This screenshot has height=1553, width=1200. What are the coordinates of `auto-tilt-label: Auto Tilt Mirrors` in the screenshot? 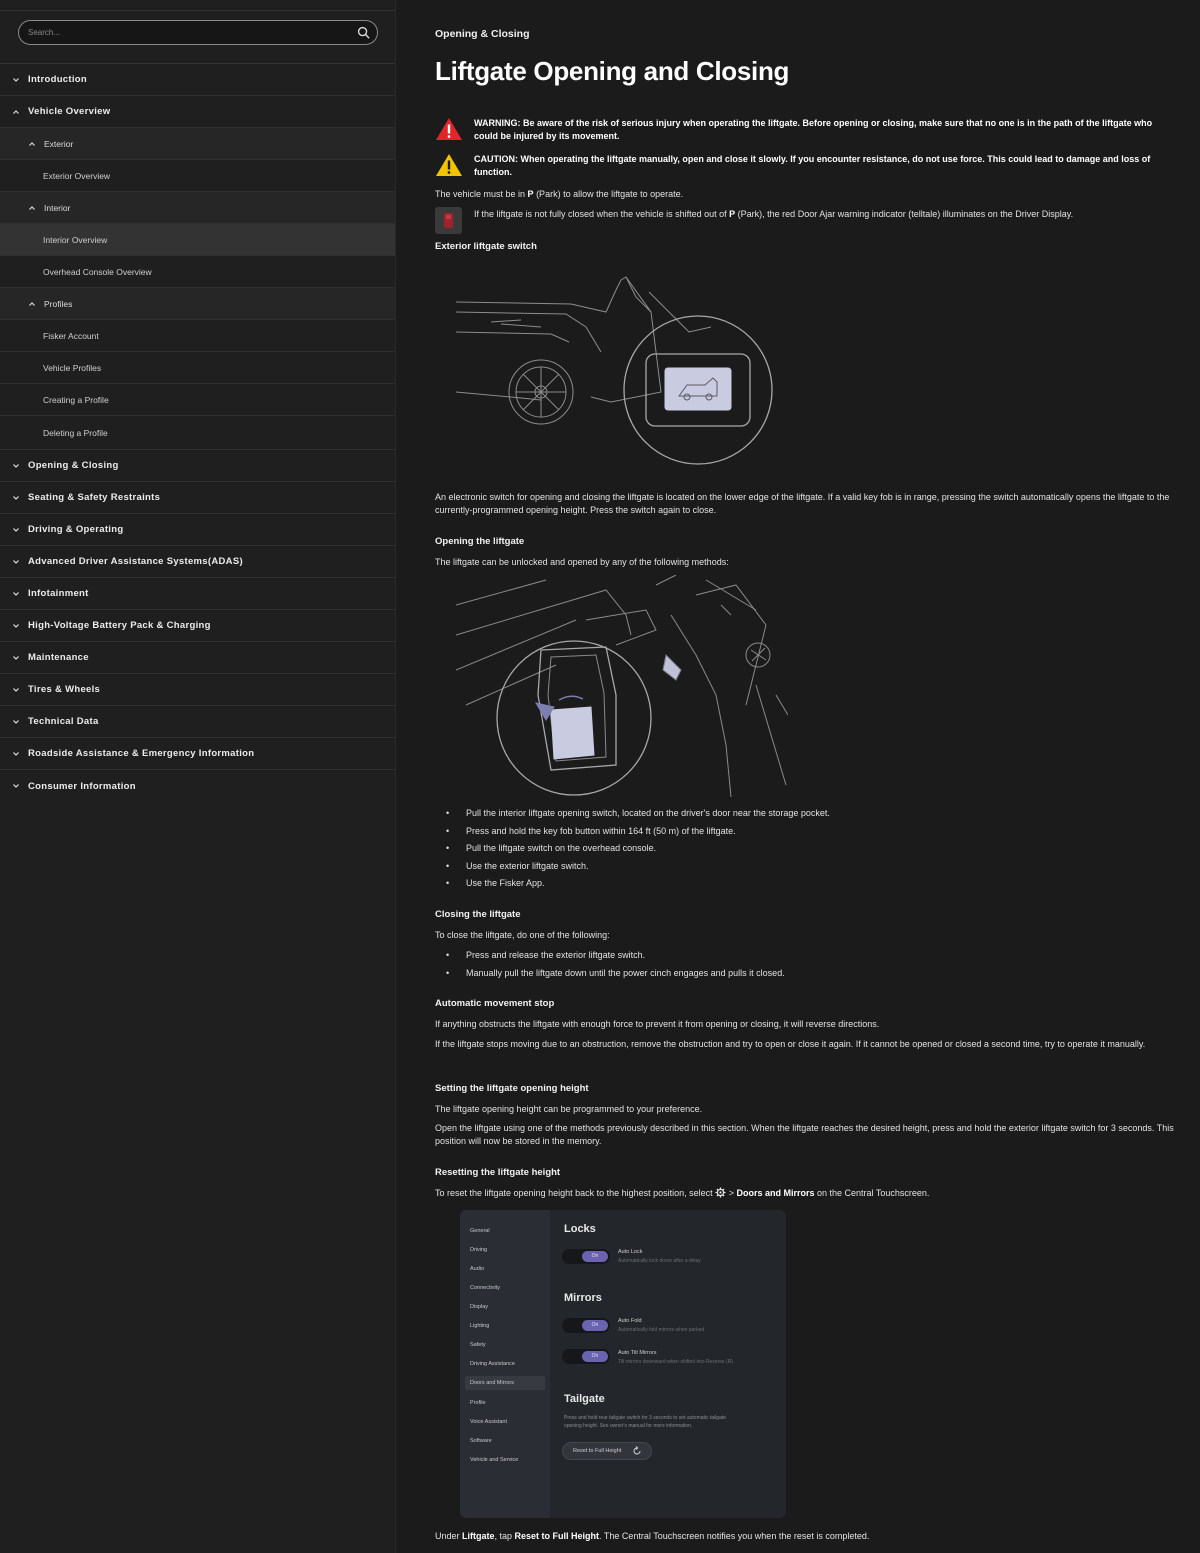 It's located at (637, 1353).